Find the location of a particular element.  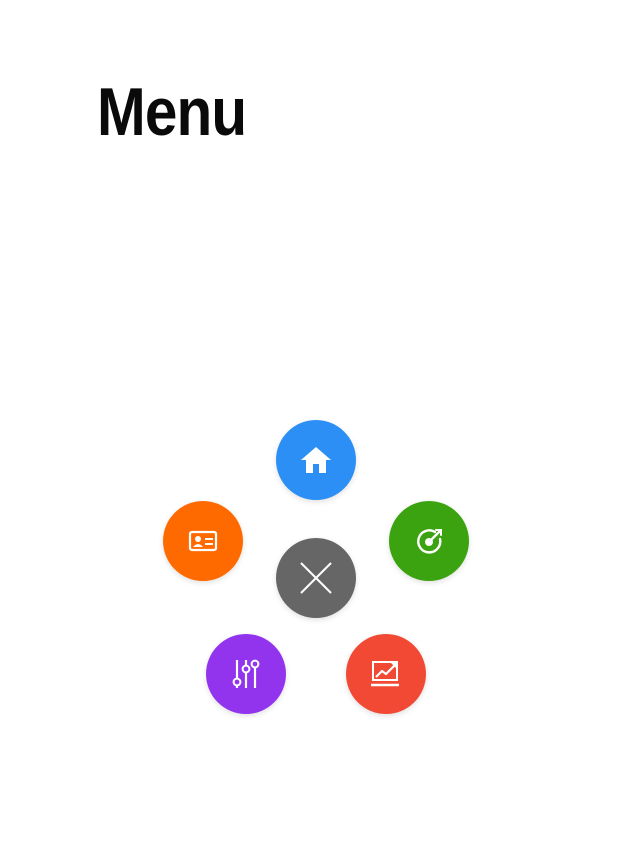

stats-button is located at coordinates (386, 674).